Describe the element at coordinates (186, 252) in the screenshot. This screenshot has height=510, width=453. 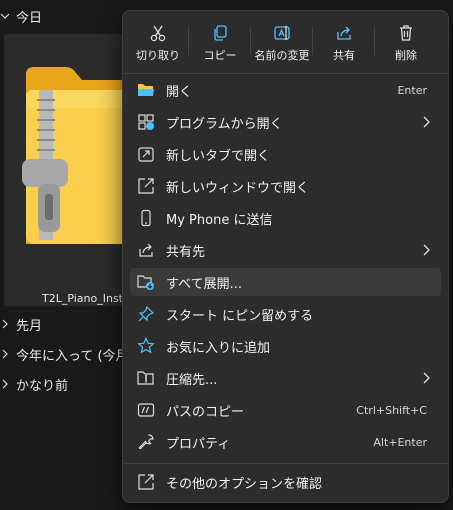
I see `menu-item-label: 共有先` at that location.